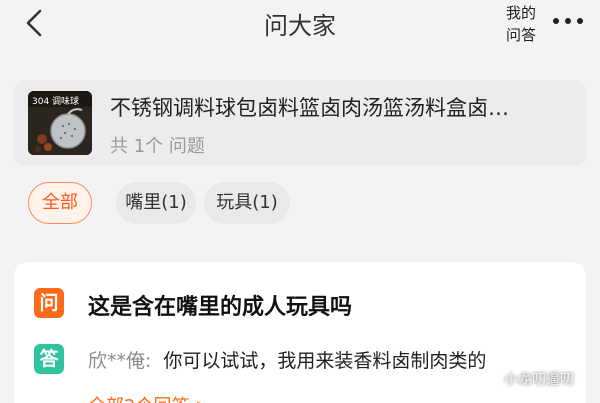  What do you see at coordinates (539, 380) in the screenshot?
I see `watermark-text: 小龙叨逼叨` at bounding box center [539, 380].